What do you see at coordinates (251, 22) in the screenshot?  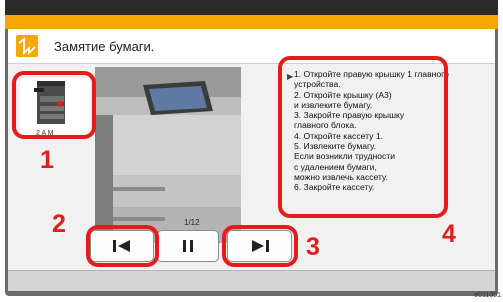 I see `status-strip` at bounding box center [251, 22].